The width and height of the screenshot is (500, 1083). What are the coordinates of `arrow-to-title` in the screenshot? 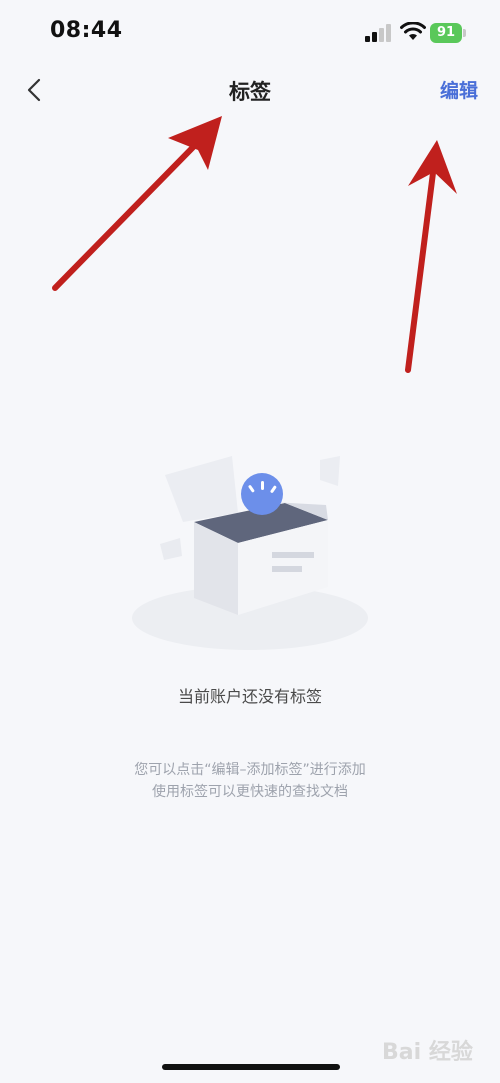 It's located at (137, 203).